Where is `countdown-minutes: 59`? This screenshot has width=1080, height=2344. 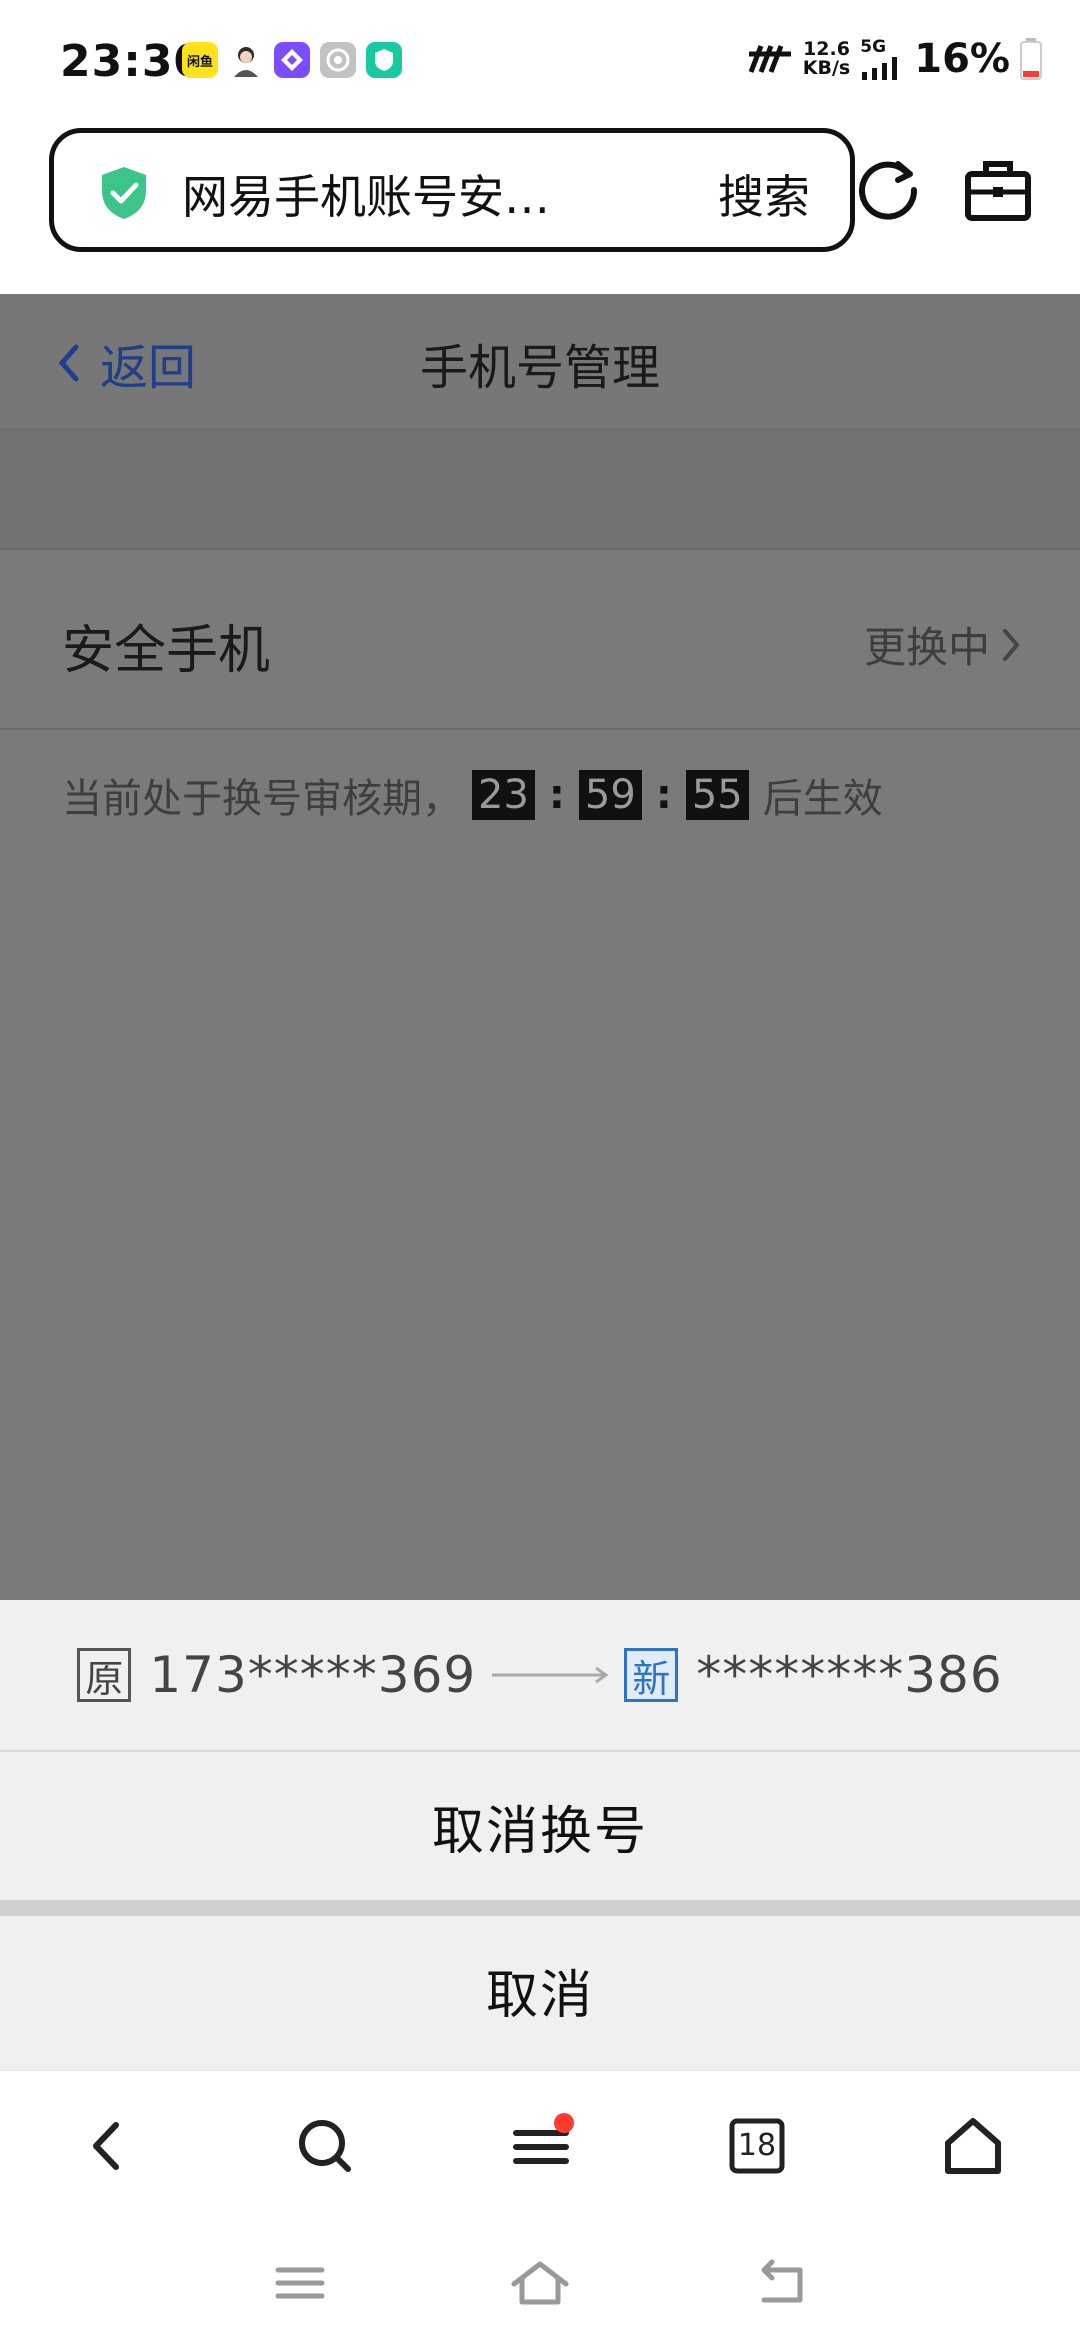
countdown-minutes: 59 is located at coordinates (610, 795).